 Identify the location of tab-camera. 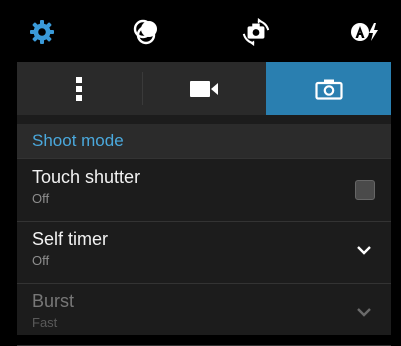
(329, 88).